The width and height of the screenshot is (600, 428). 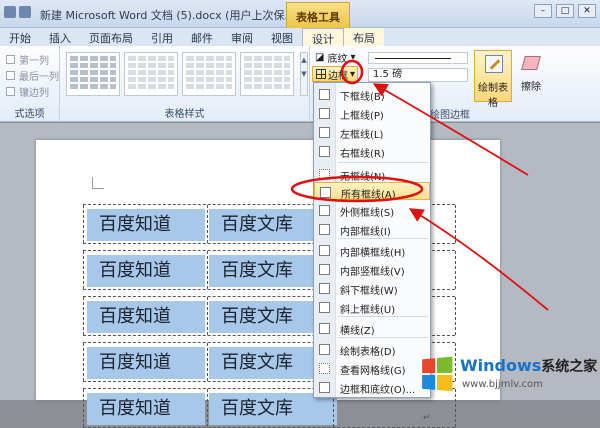 I want to click on menu-item-right-border: 右框线(R), so click(x=372, y=151).